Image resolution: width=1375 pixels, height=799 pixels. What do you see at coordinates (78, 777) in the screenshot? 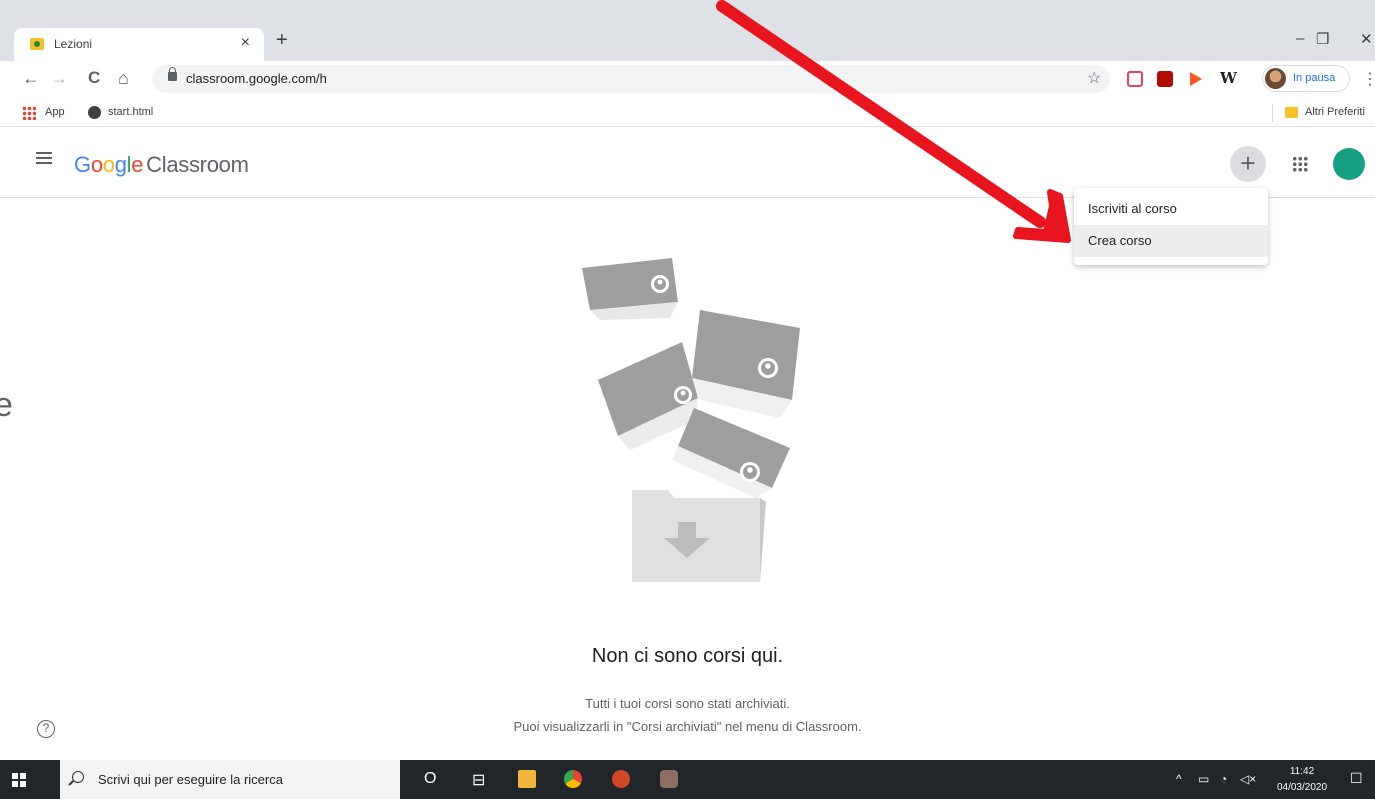
I see `search-icon` at bounding box center [78, 777].